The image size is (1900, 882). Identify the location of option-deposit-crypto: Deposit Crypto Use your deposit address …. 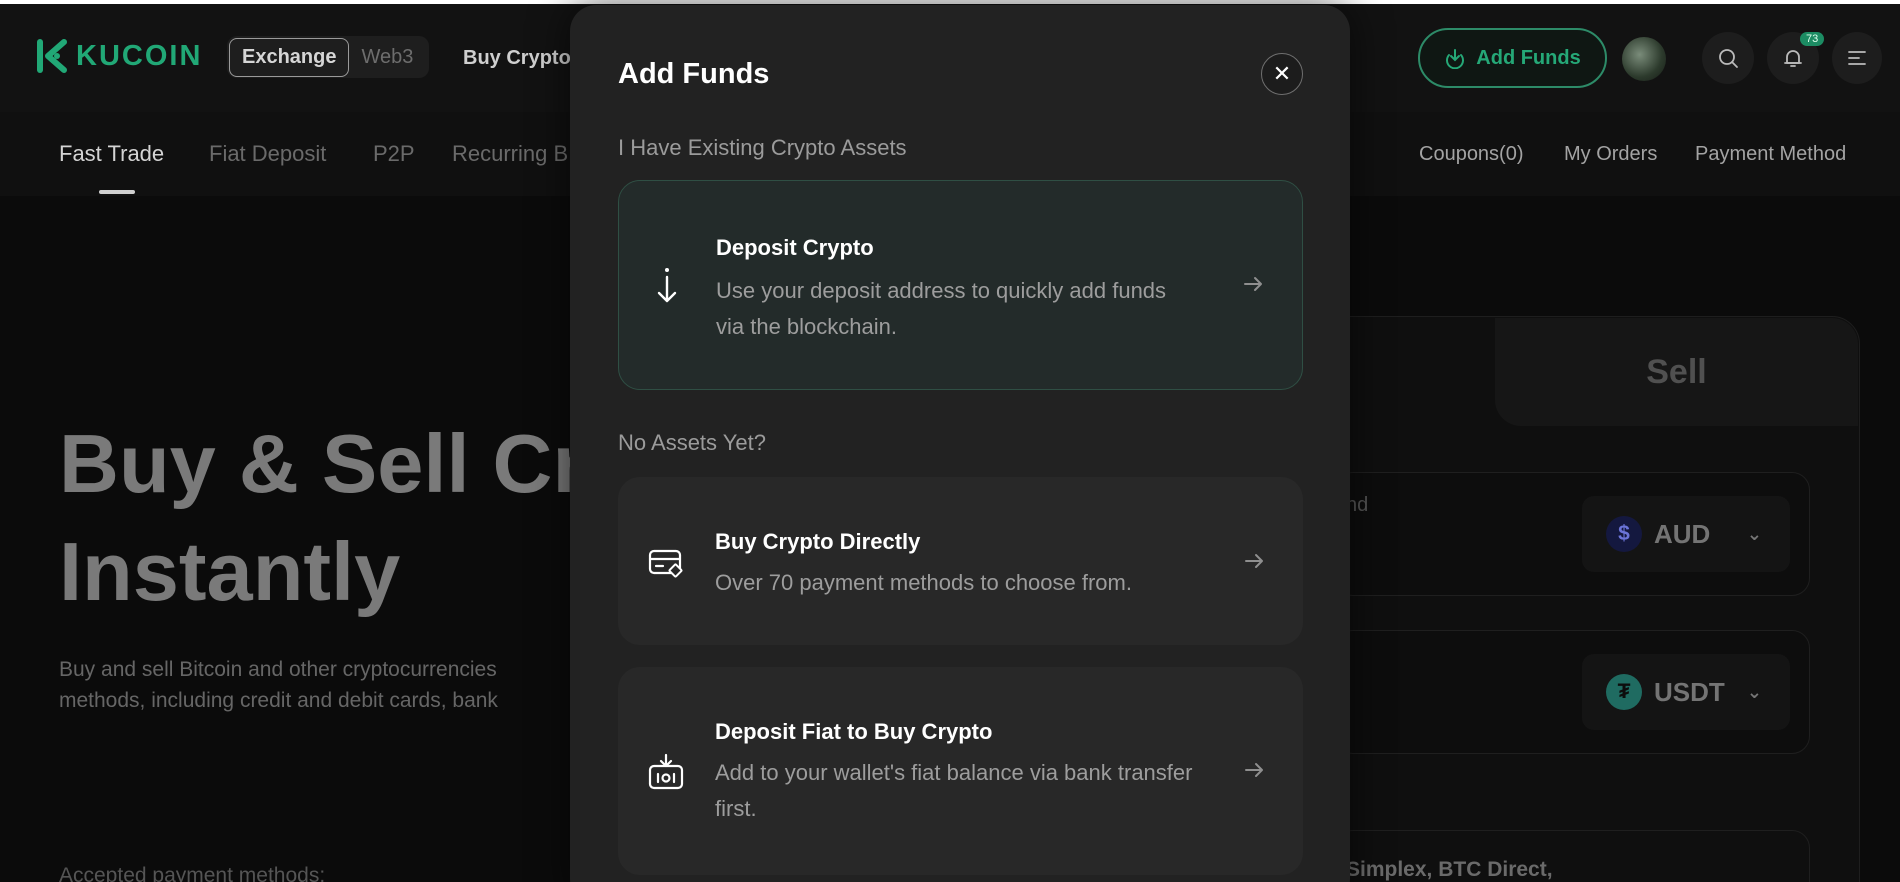
(960, 285).